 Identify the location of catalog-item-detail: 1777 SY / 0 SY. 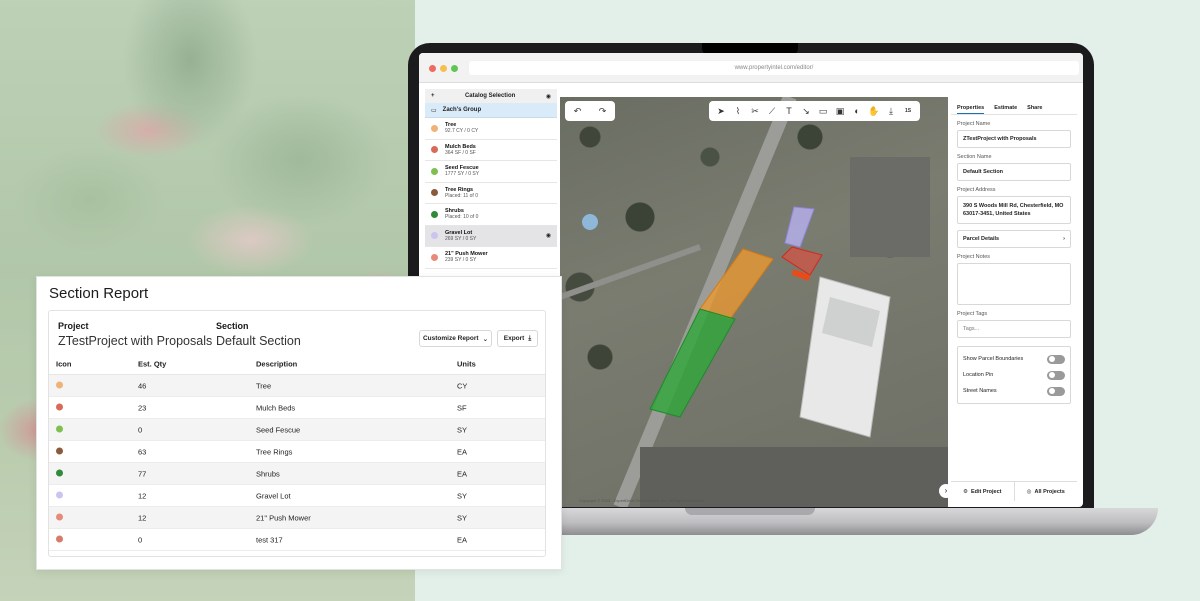
(462, 174).